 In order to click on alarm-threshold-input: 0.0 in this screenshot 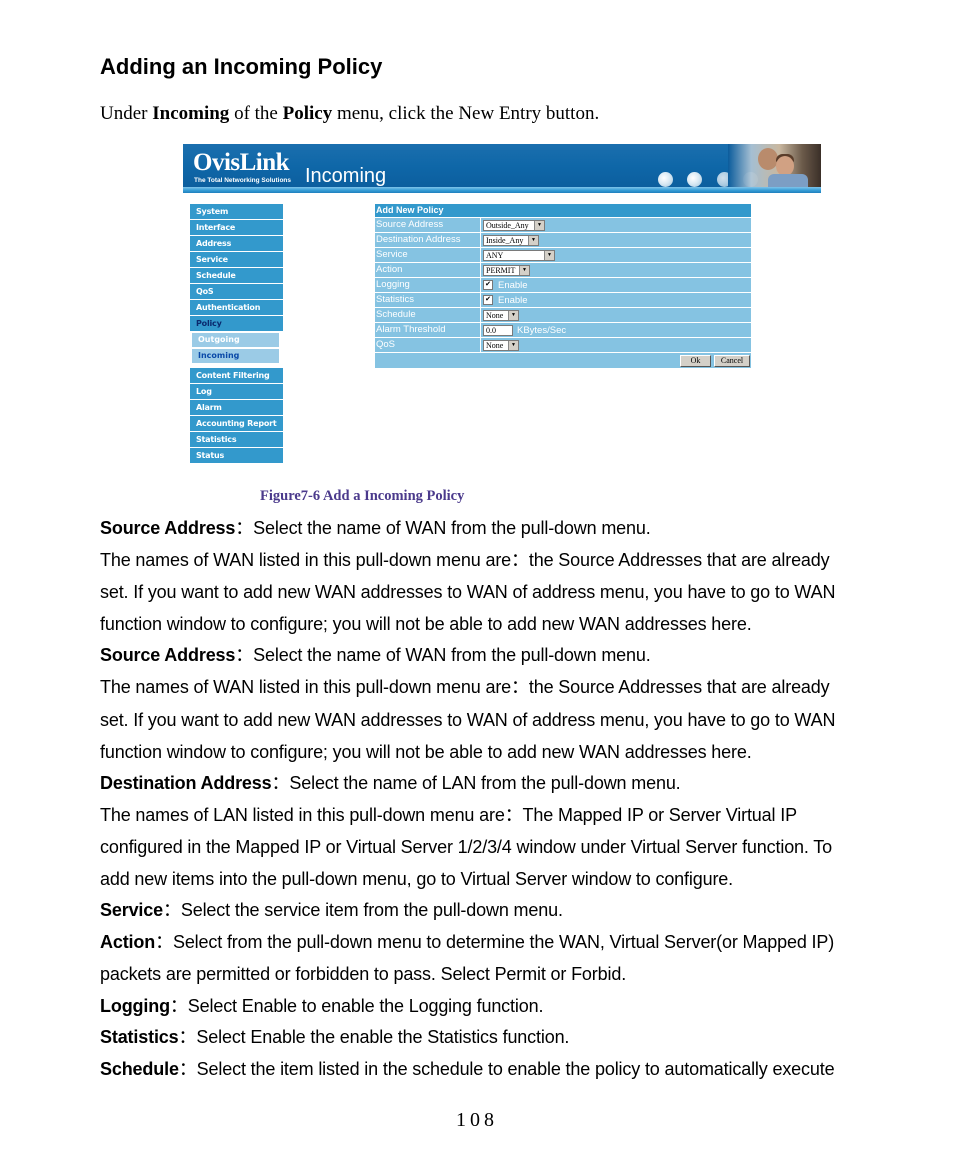, I will do `click(498, 330)`.